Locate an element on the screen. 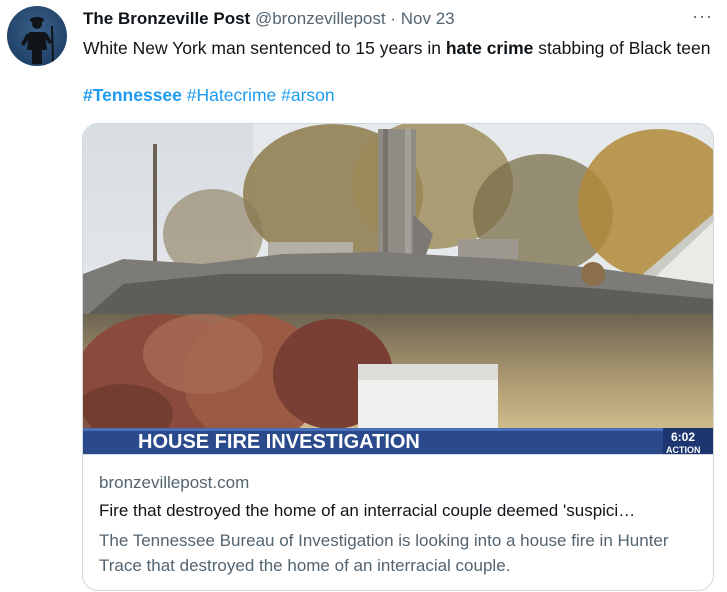  card-domain: bronzevillepost.com is located at coordinates (174, 482).